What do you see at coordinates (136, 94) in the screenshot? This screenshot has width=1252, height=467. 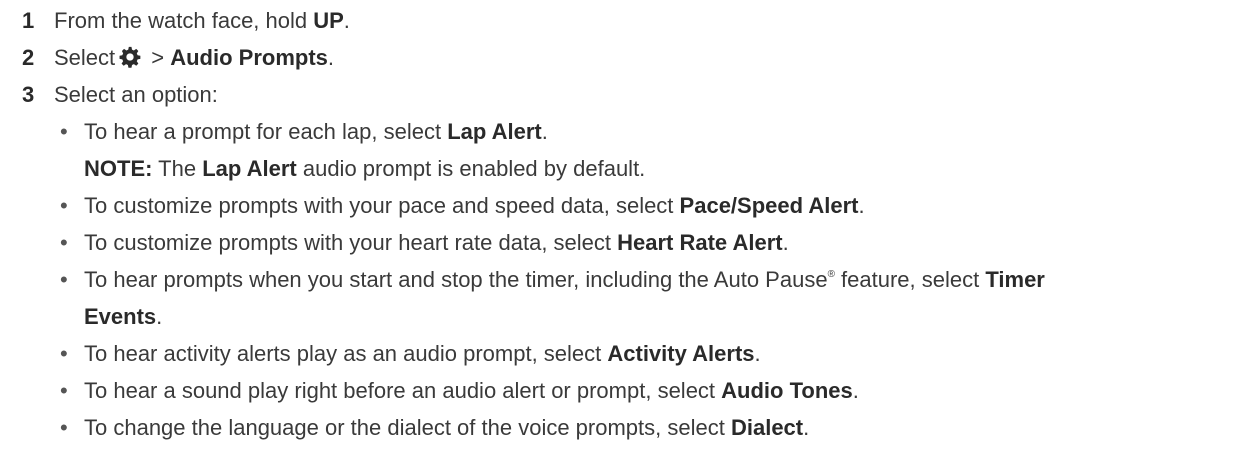 I see `step-text: Select an option:` at bounding box center [136, 94].